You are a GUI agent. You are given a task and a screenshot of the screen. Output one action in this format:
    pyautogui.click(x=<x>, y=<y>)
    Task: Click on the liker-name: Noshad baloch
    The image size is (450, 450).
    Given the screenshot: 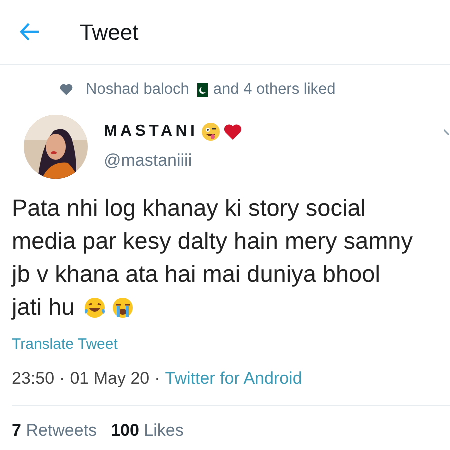 What is the action you would take?
    pyautogui.click(x=138, y=90)
    